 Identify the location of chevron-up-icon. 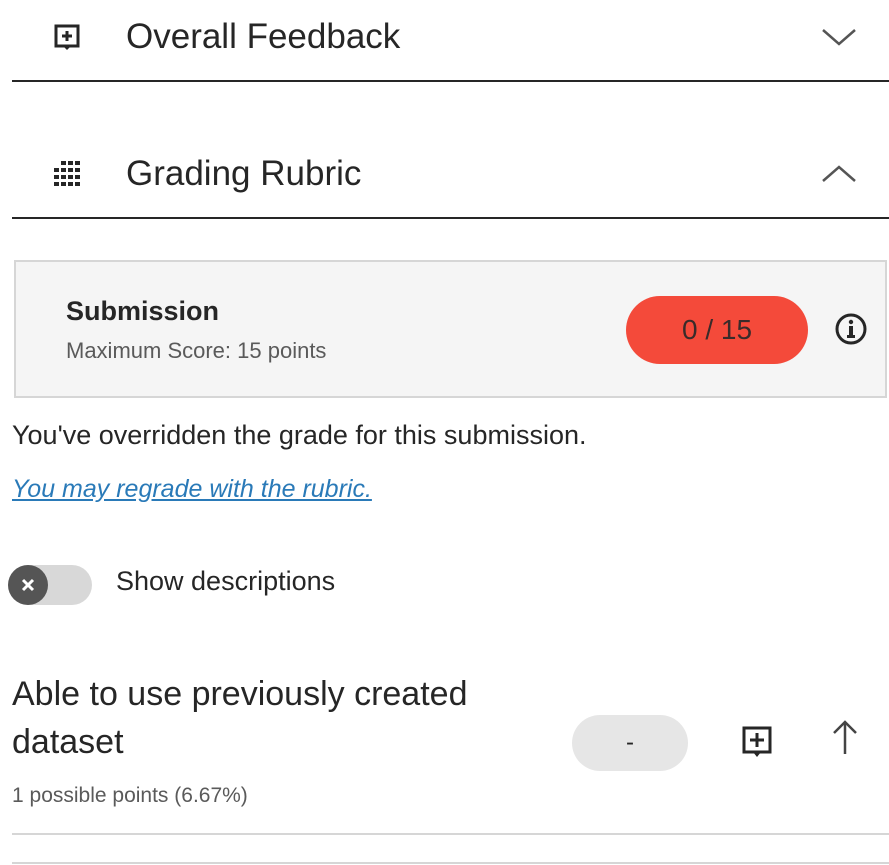
(839, 174).